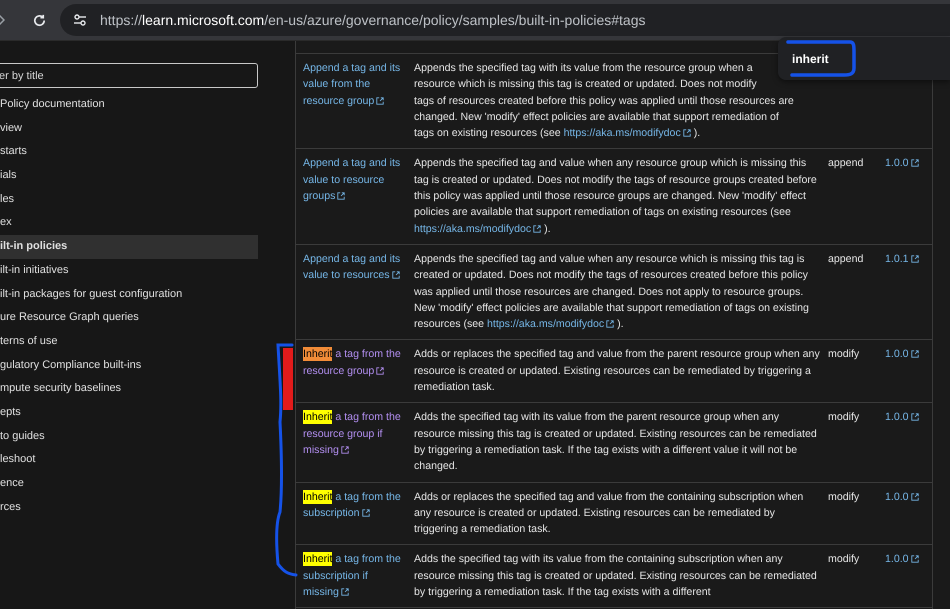 This screenshot has height=609, width=950. I want to click on nav-item: Policy documentation, so click(129, 105).